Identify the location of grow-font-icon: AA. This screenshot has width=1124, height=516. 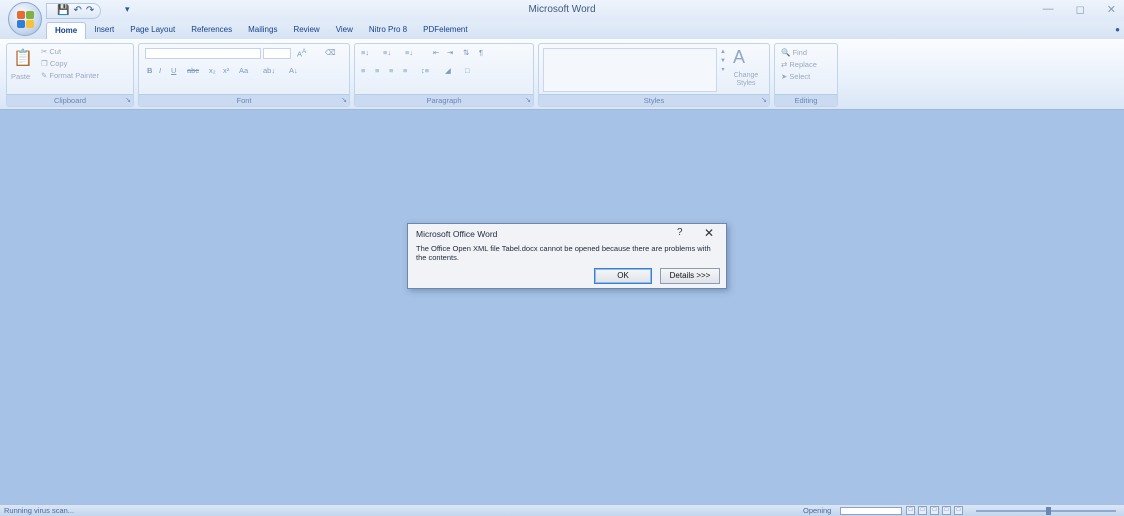
(301, 53).